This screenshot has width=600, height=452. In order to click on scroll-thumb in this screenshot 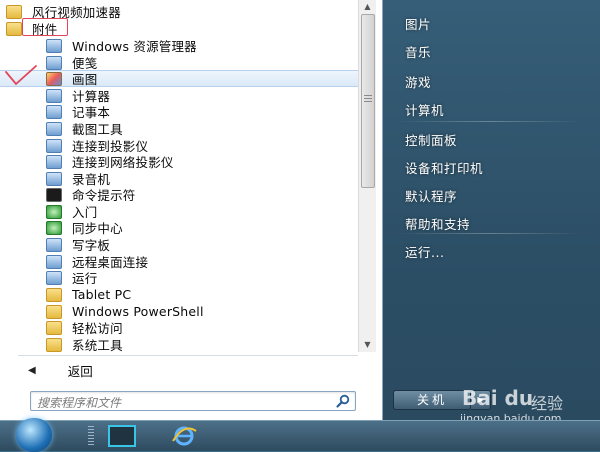, I will do `click(368, 101)`.